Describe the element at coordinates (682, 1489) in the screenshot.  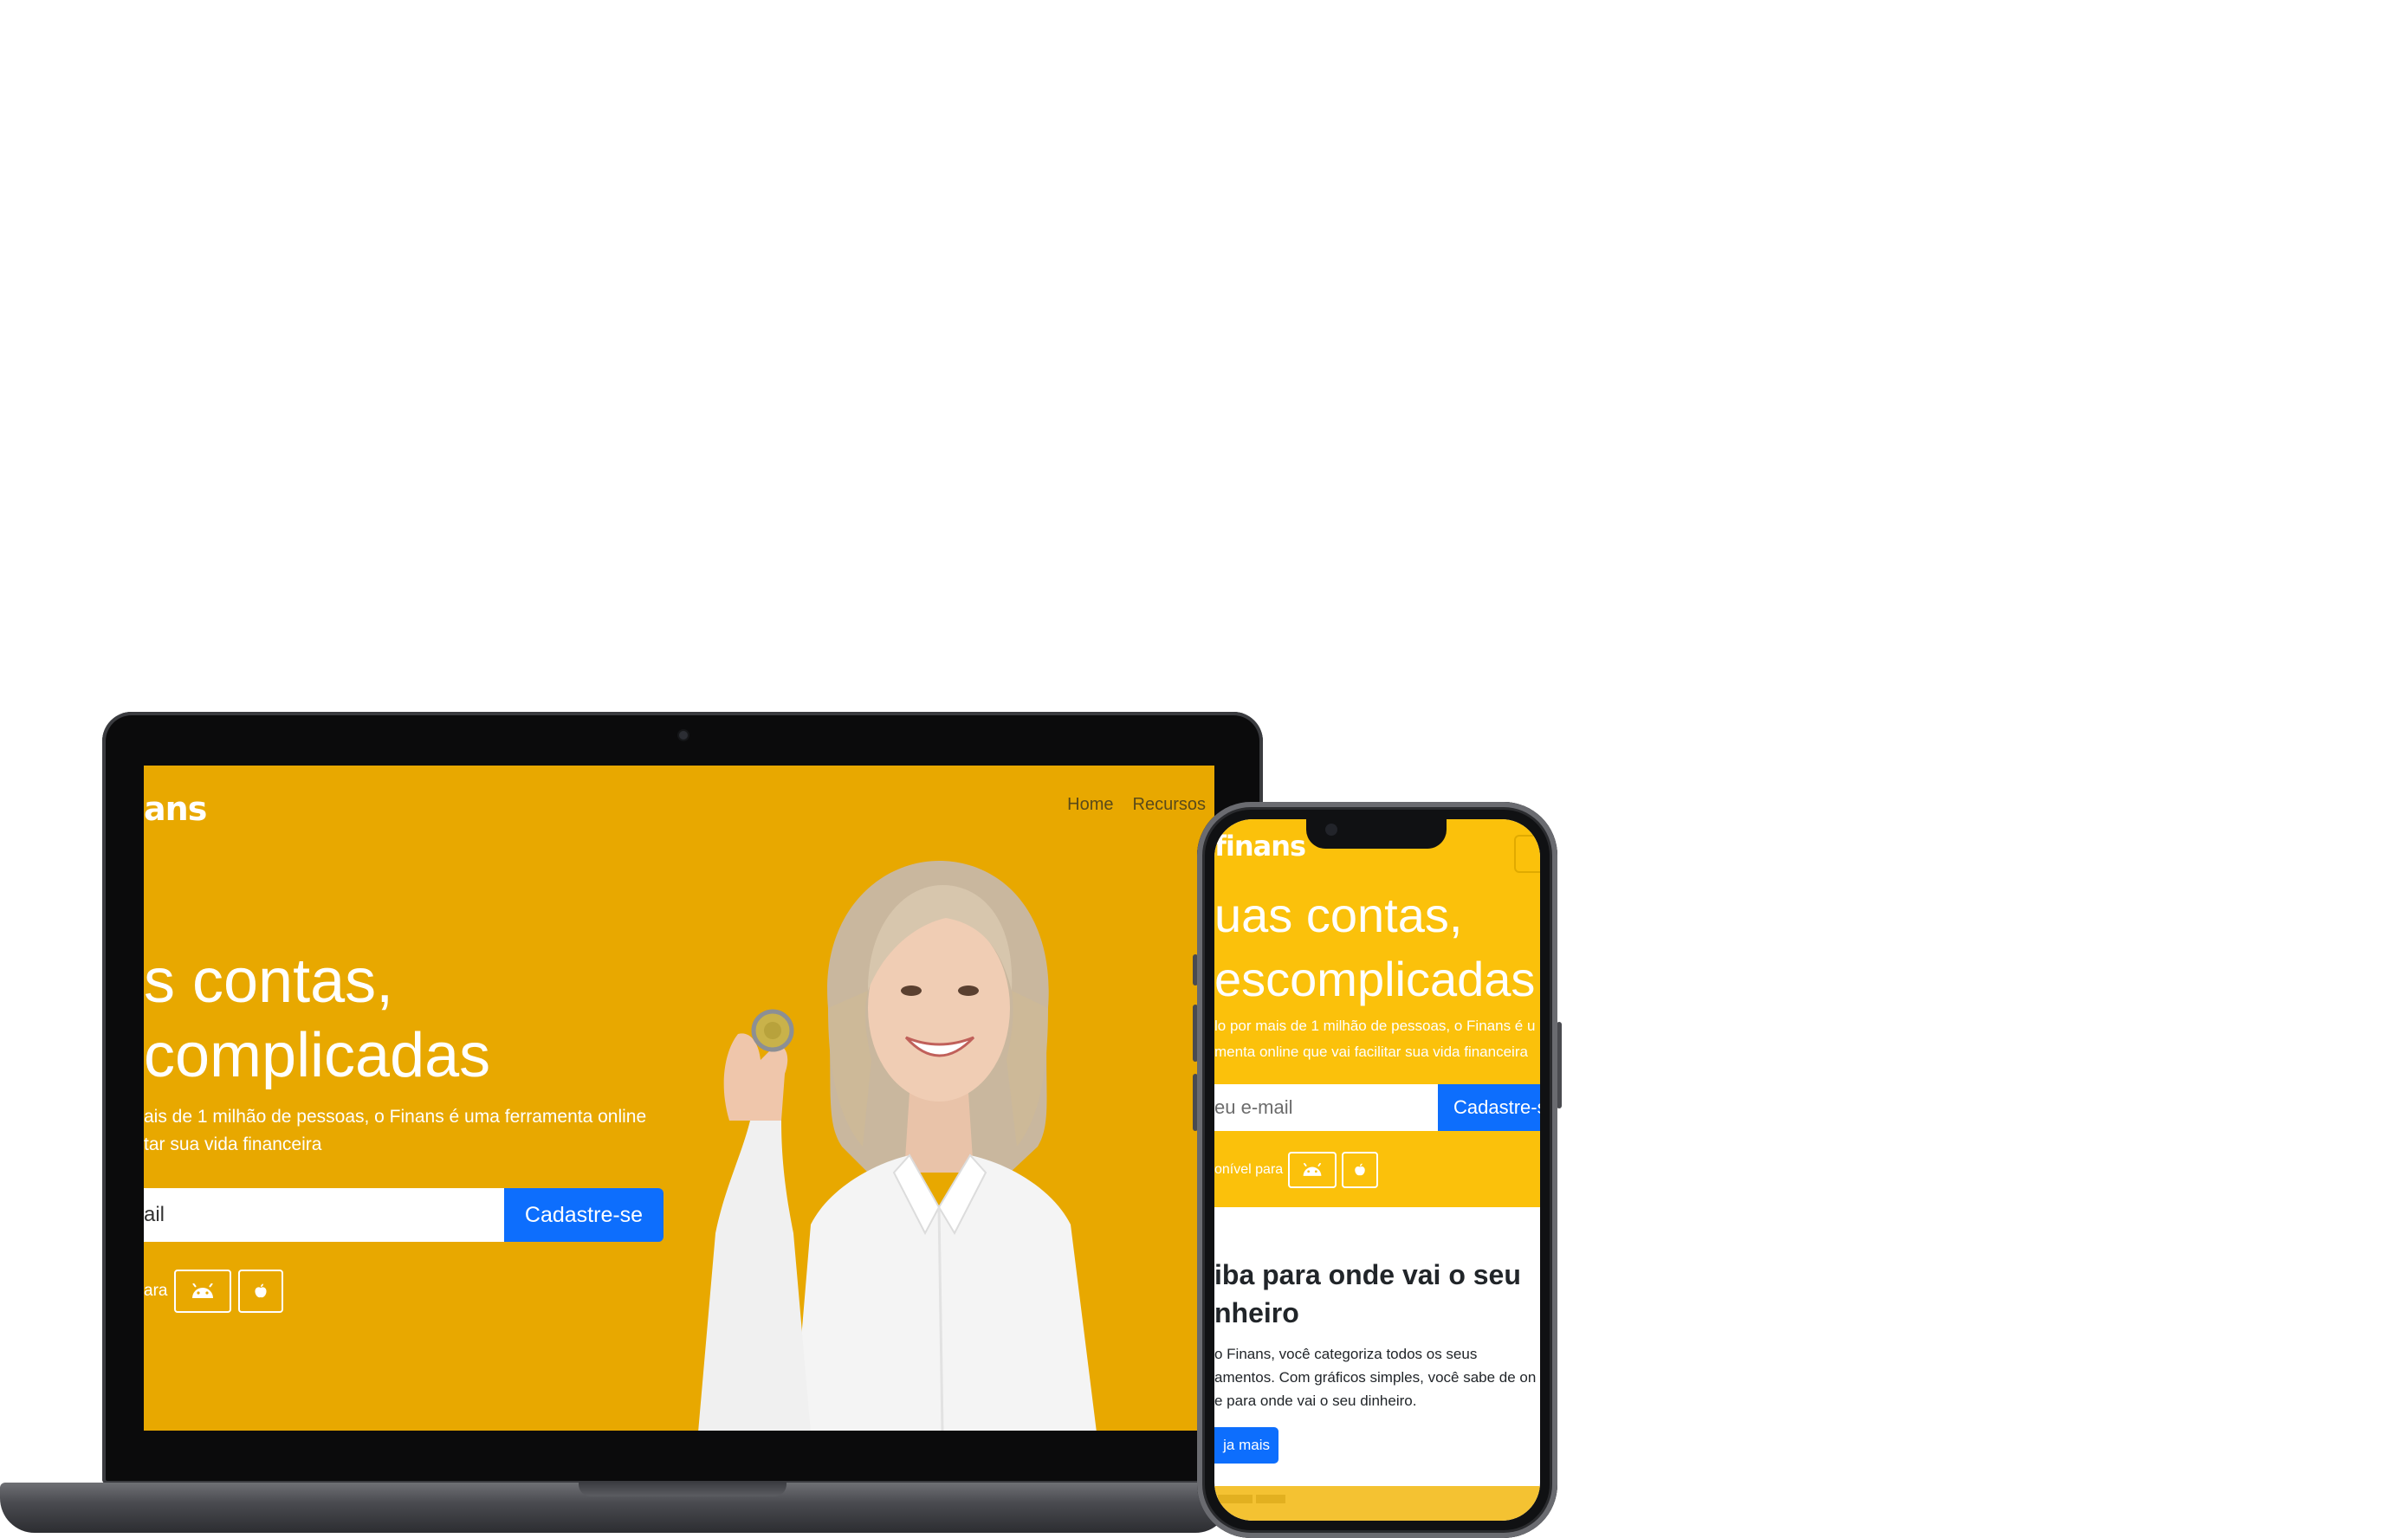
I see `laptop-hinge-notch` at that location.